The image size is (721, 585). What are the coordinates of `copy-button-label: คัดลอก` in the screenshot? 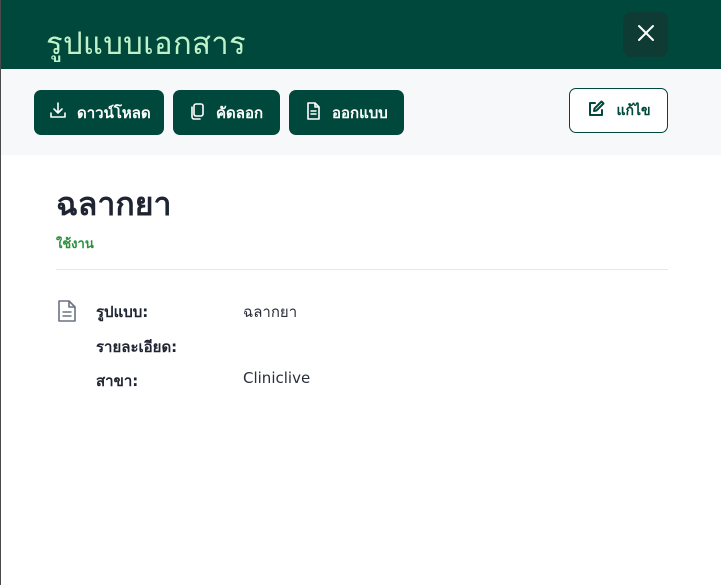 It's located at (240, 112).